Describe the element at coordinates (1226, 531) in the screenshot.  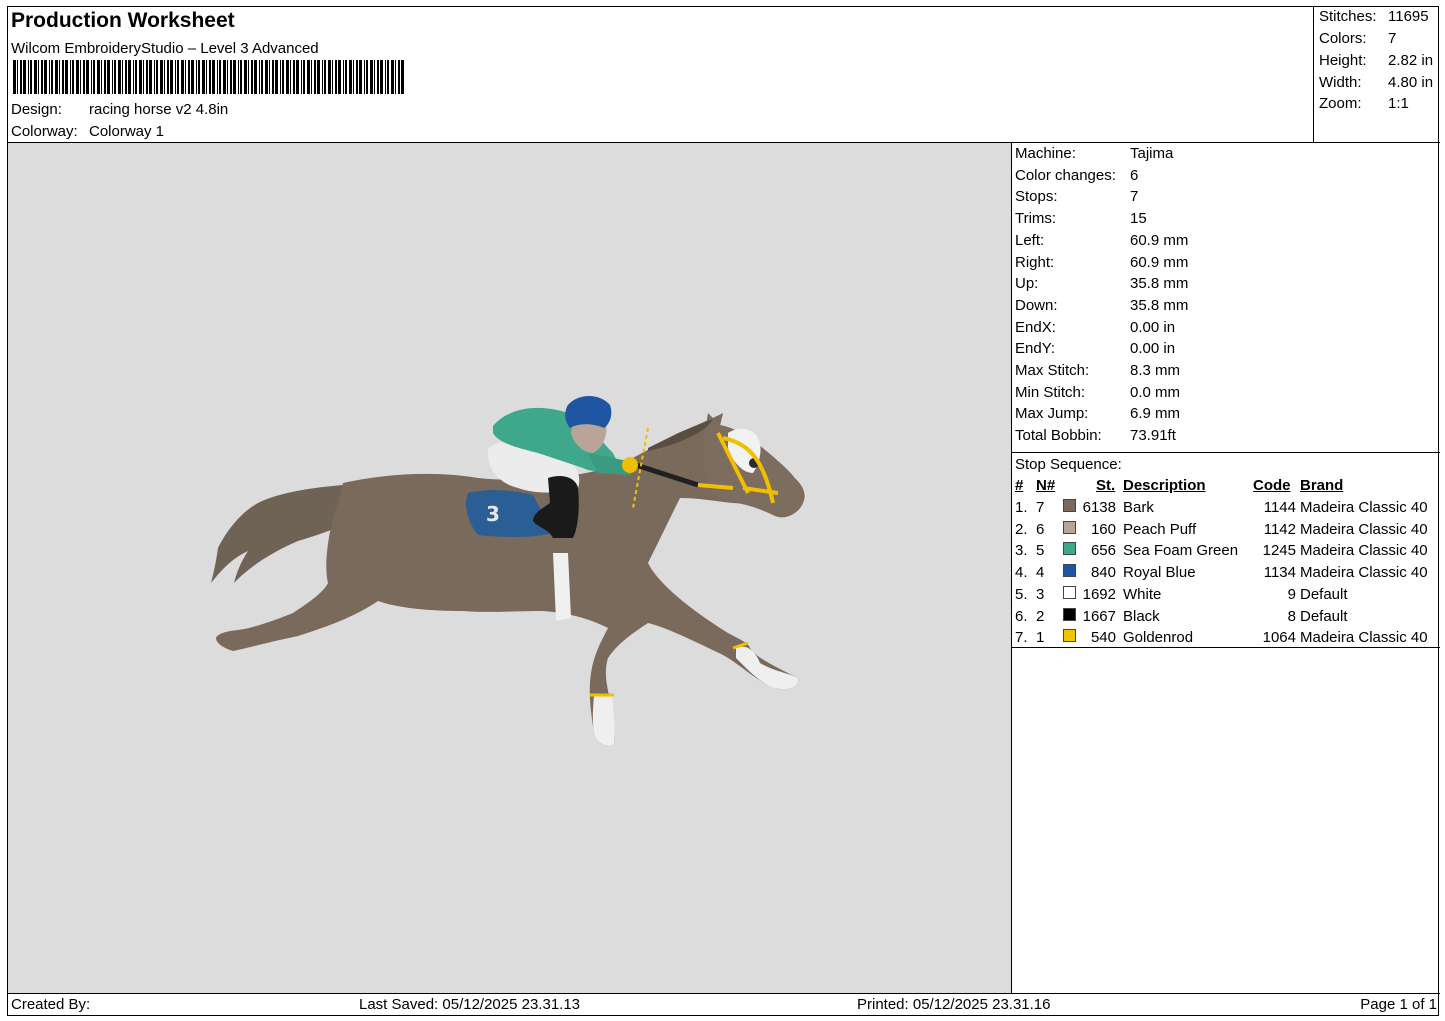
I see `stop-sequence-row: 2. 6 160 Peach Puff 1142 Madeira Classic 40` at that location.